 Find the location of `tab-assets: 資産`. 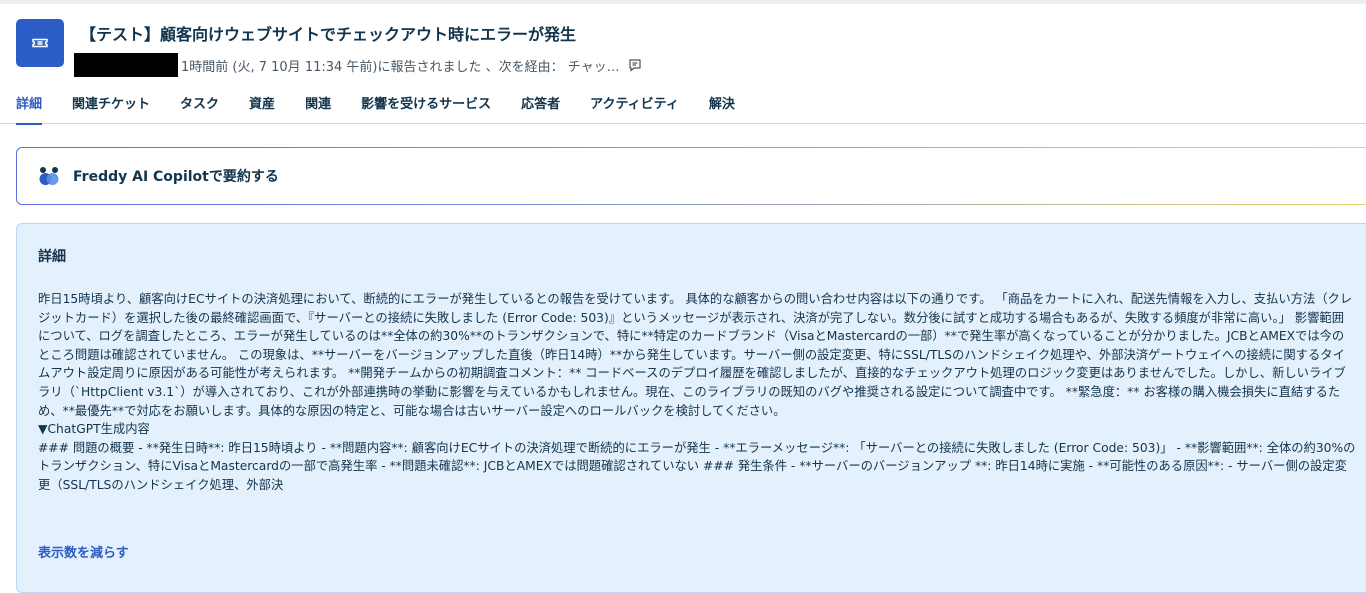

tab-assets: 資産 is located at coordinates (262, 106).